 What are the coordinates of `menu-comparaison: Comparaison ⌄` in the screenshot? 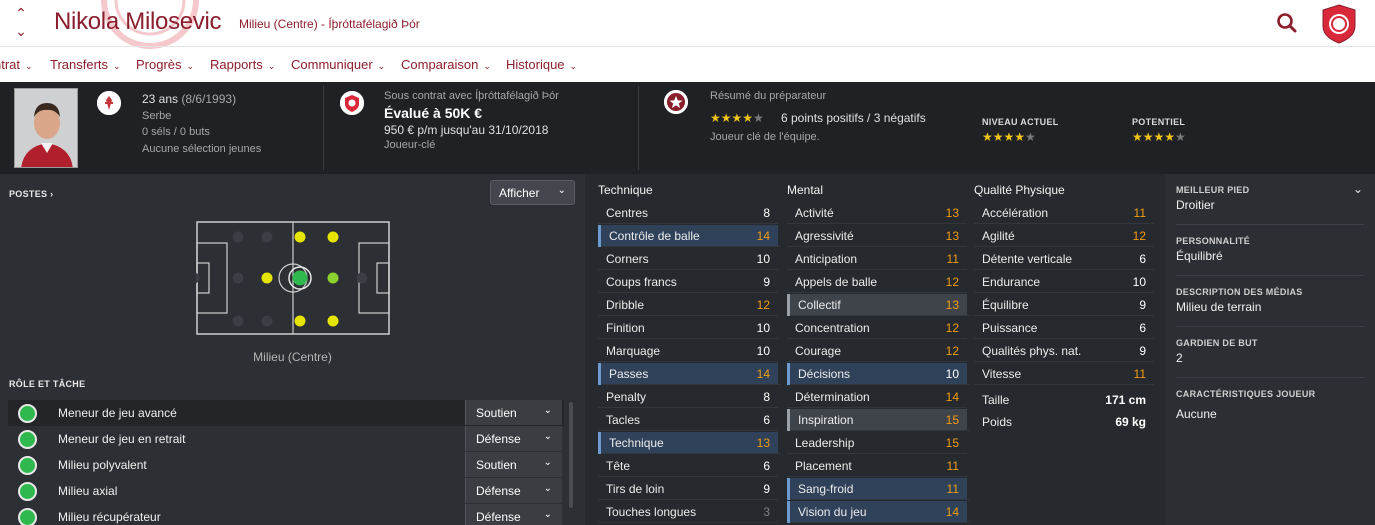 It's located at (446, 64).